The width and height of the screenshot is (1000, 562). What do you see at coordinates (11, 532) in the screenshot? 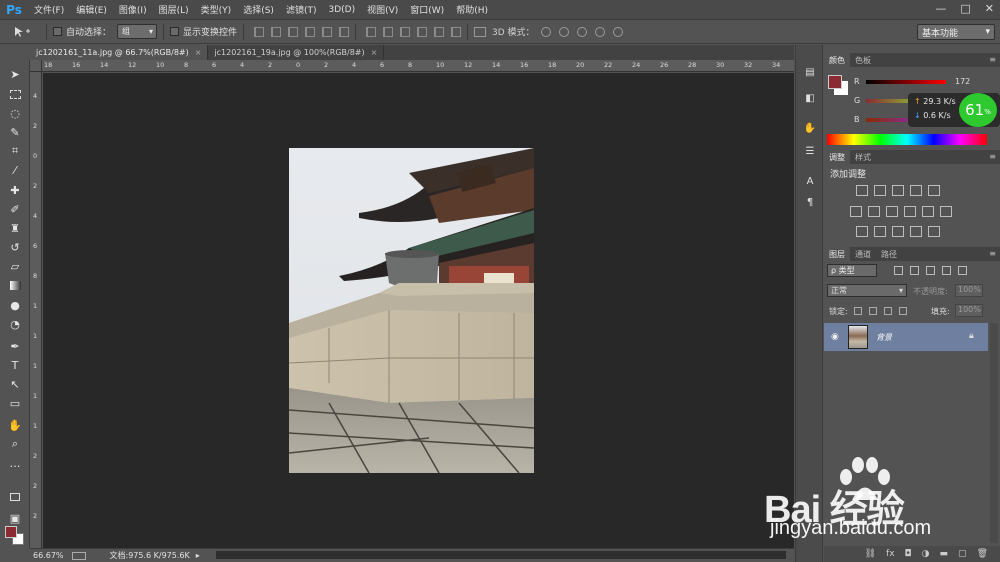
I see `foreground-color-swatch` at bounding box center [11, 532].